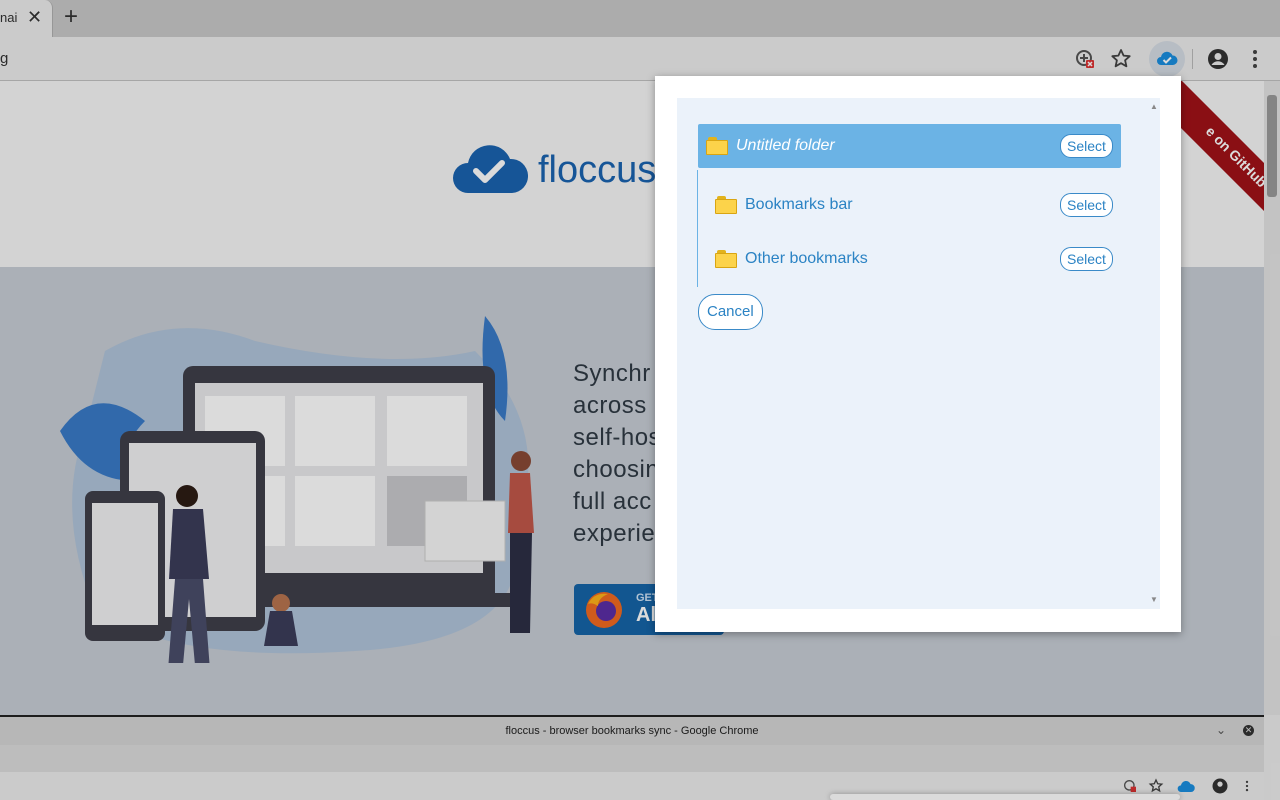  I want to click on popup-scrollbar: ▲ ▼, so click(1153, 353).